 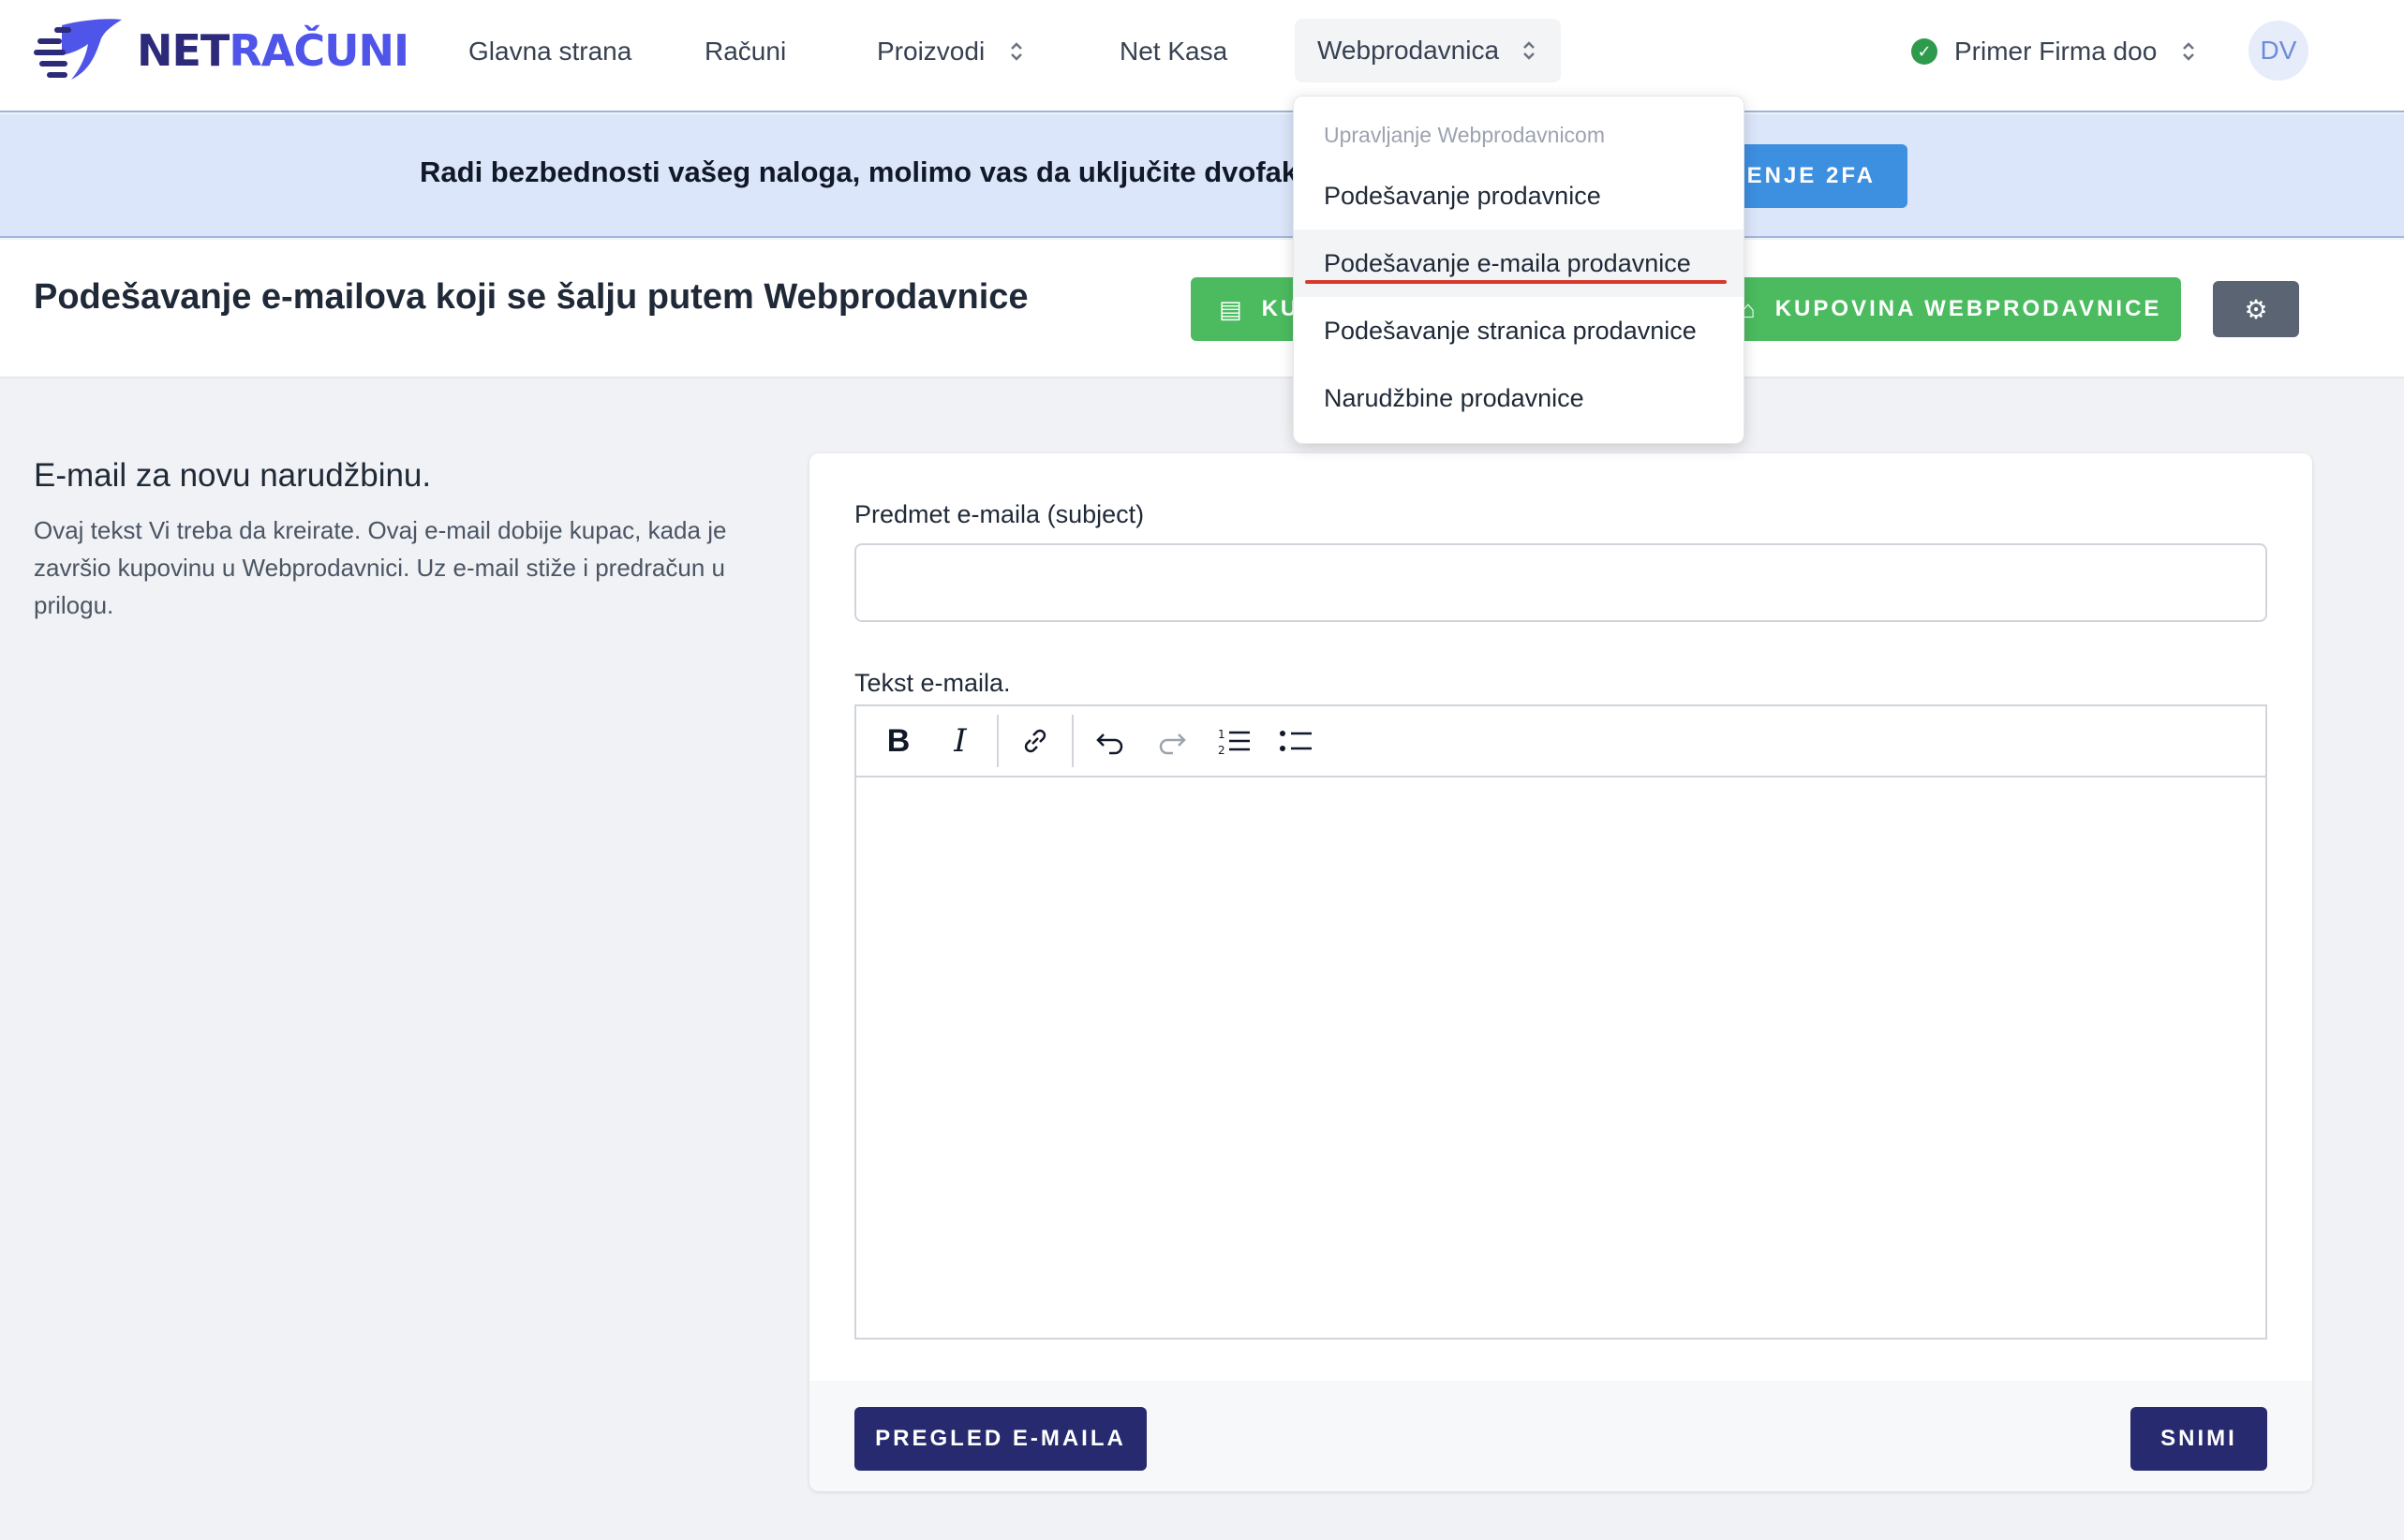 I want to click on logo: NETRAČUNI, so click(x=221, y=50).